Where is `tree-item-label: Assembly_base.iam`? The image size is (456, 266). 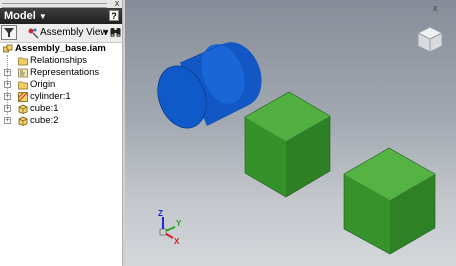
tree-item-label: Assembly_base.iam is located at coordinates (60, 48).